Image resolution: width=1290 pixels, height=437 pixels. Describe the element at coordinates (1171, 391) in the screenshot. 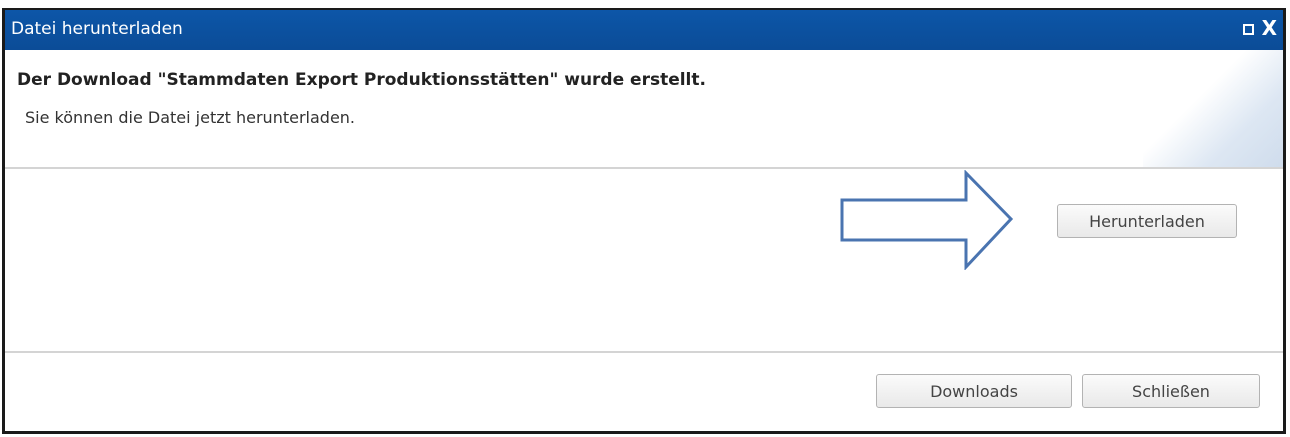

I see `close-button: Schließen` at that location.